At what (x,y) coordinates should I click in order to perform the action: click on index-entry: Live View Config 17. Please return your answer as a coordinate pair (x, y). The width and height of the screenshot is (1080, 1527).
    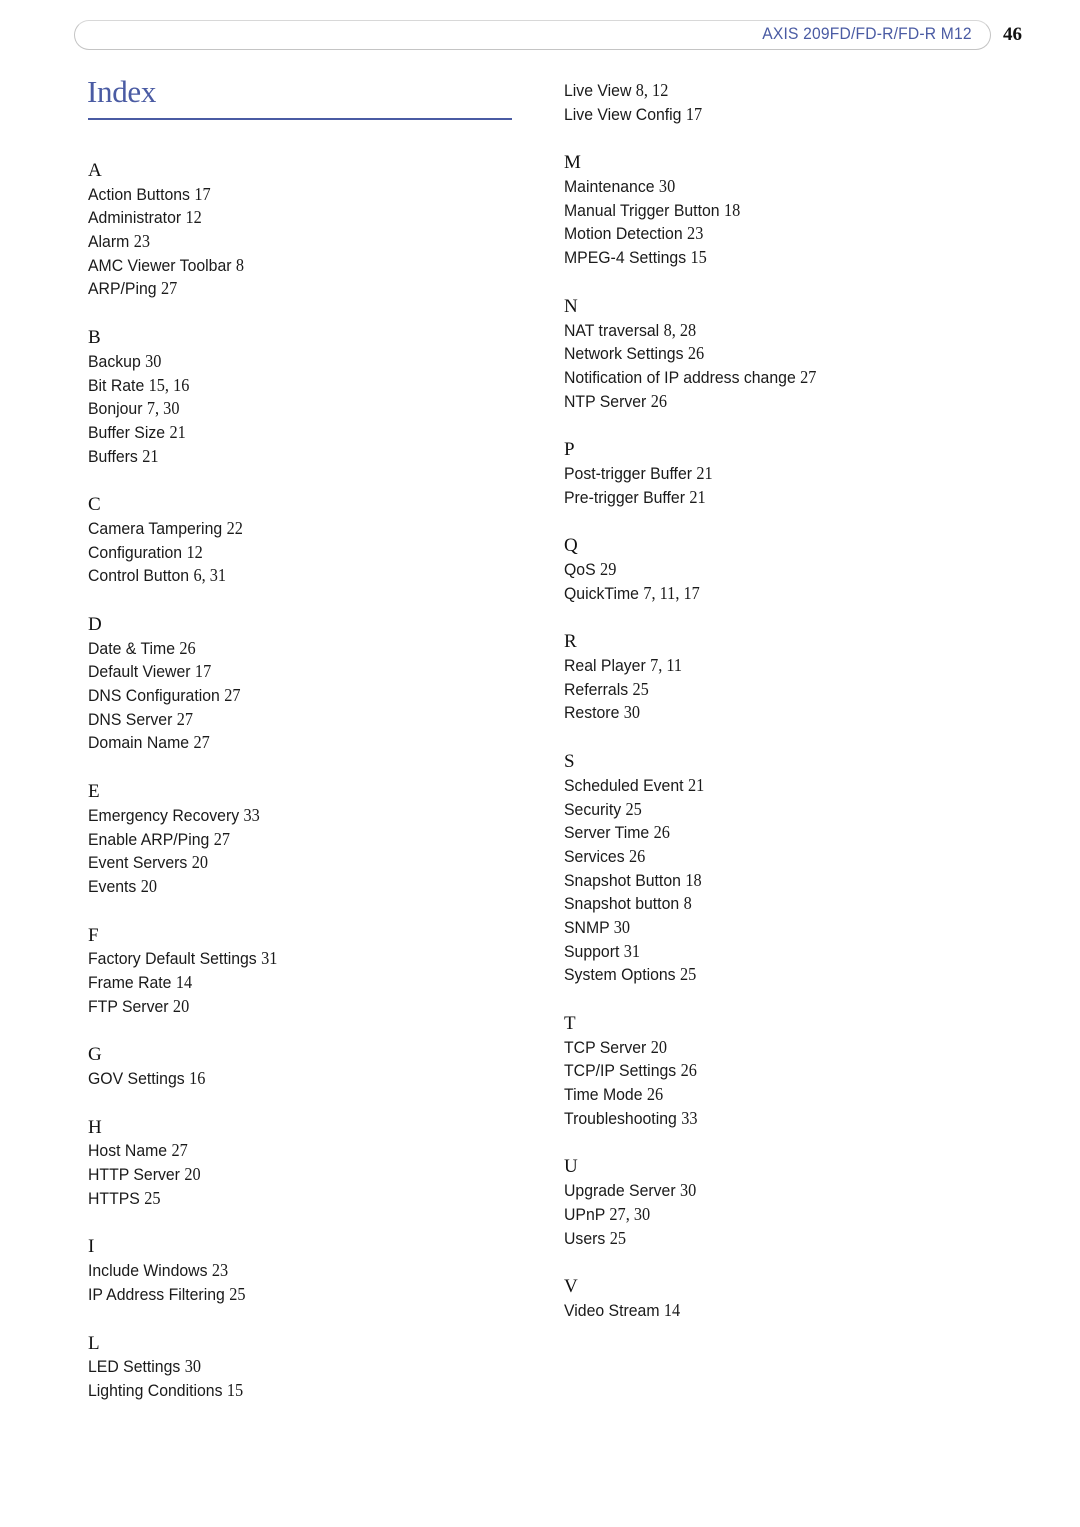
    Looking at the image, I should click on (768, 115).